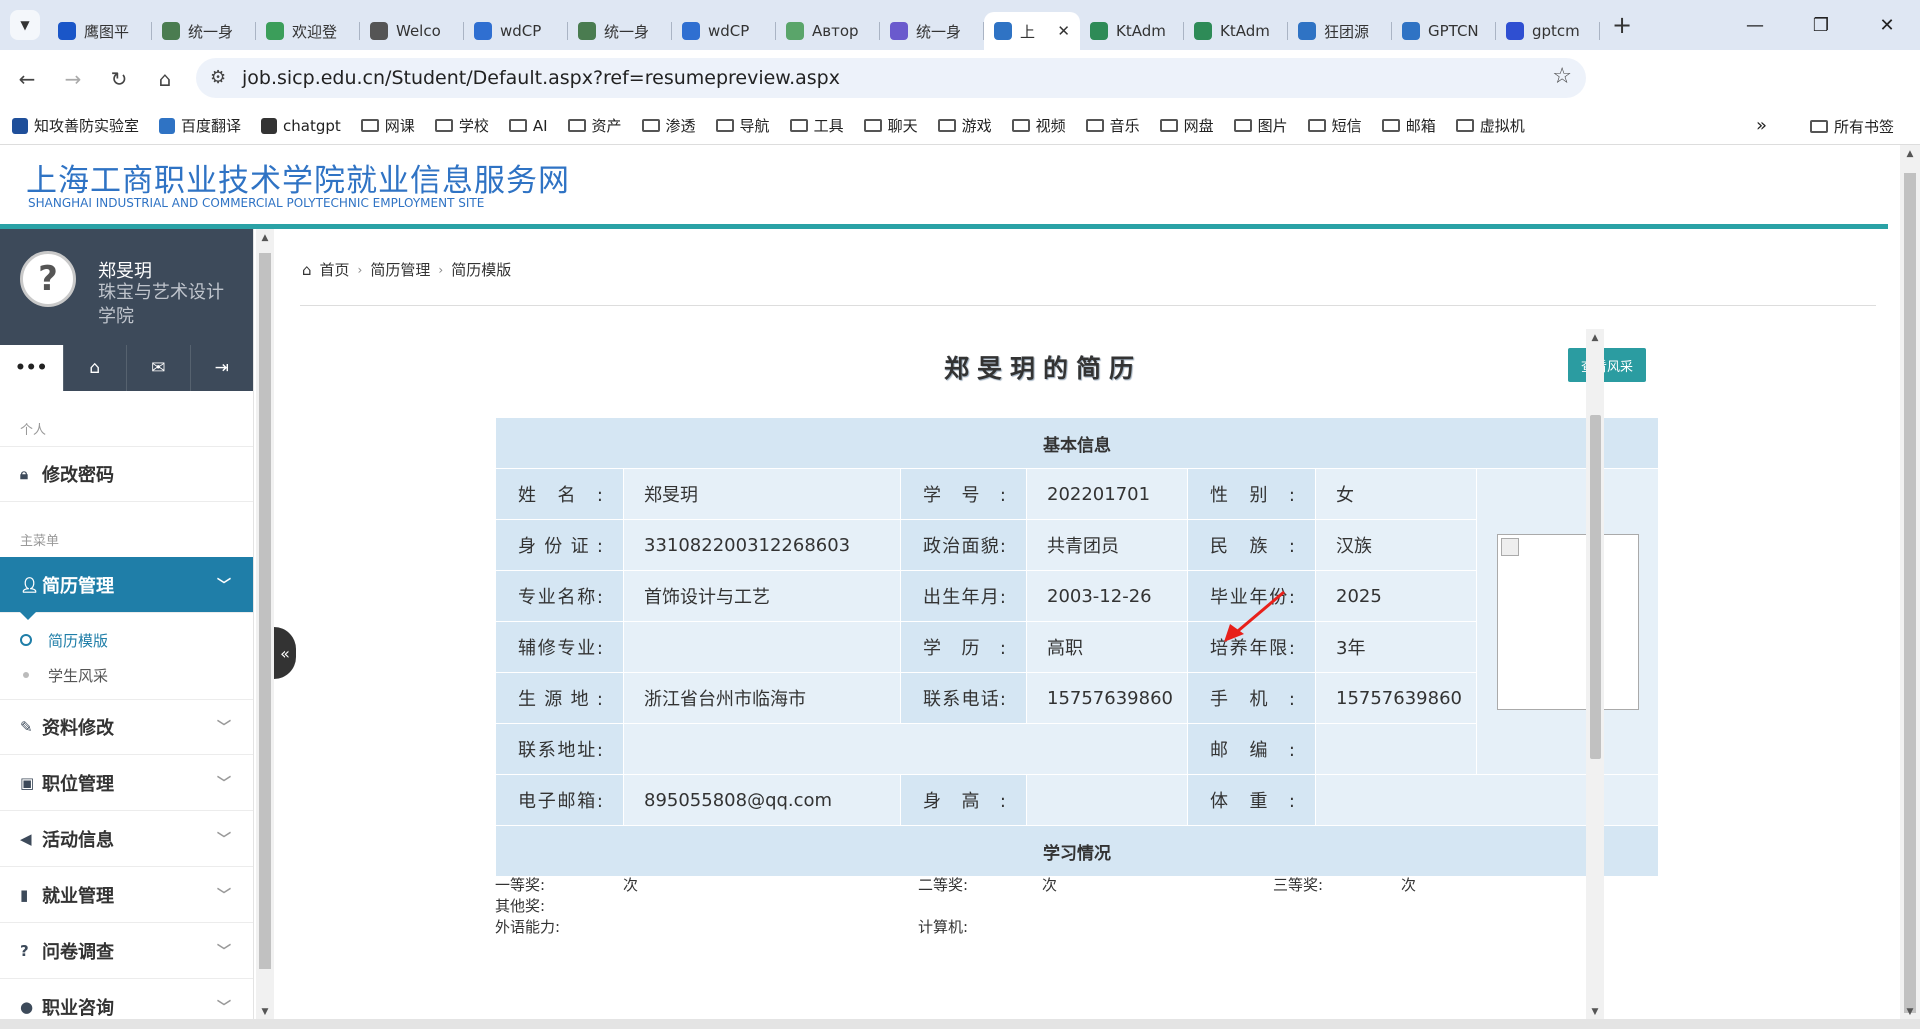 This screenshot has width=1920, height=1029. What do you see at coordinates (218, 77) in the screenshot?
I see `site-info-icon: ⚙` at bounding box center [218, 77].